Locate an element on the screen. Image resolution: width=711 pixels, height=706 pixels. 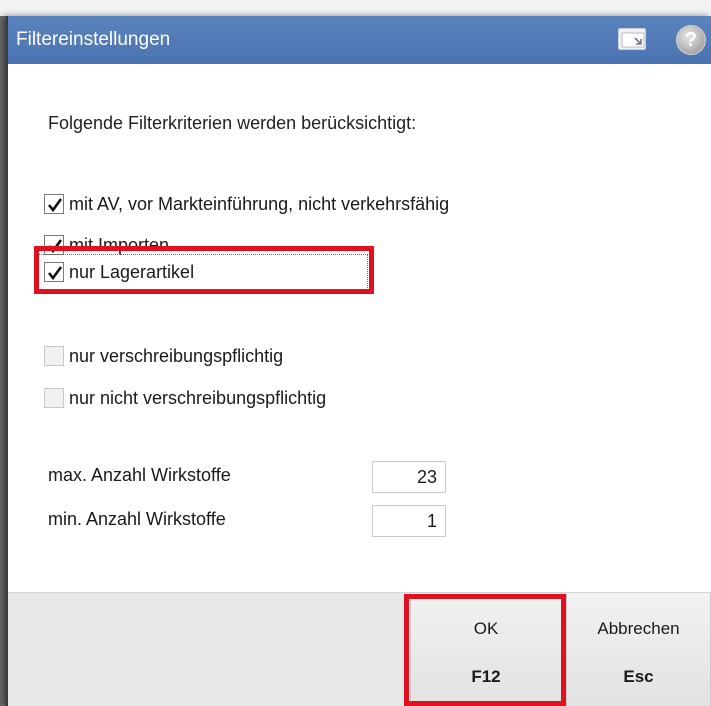
checkbox-row-verschreibungspflichtig: nur verschreibungspflichtig is located at coordinates (163, 356).